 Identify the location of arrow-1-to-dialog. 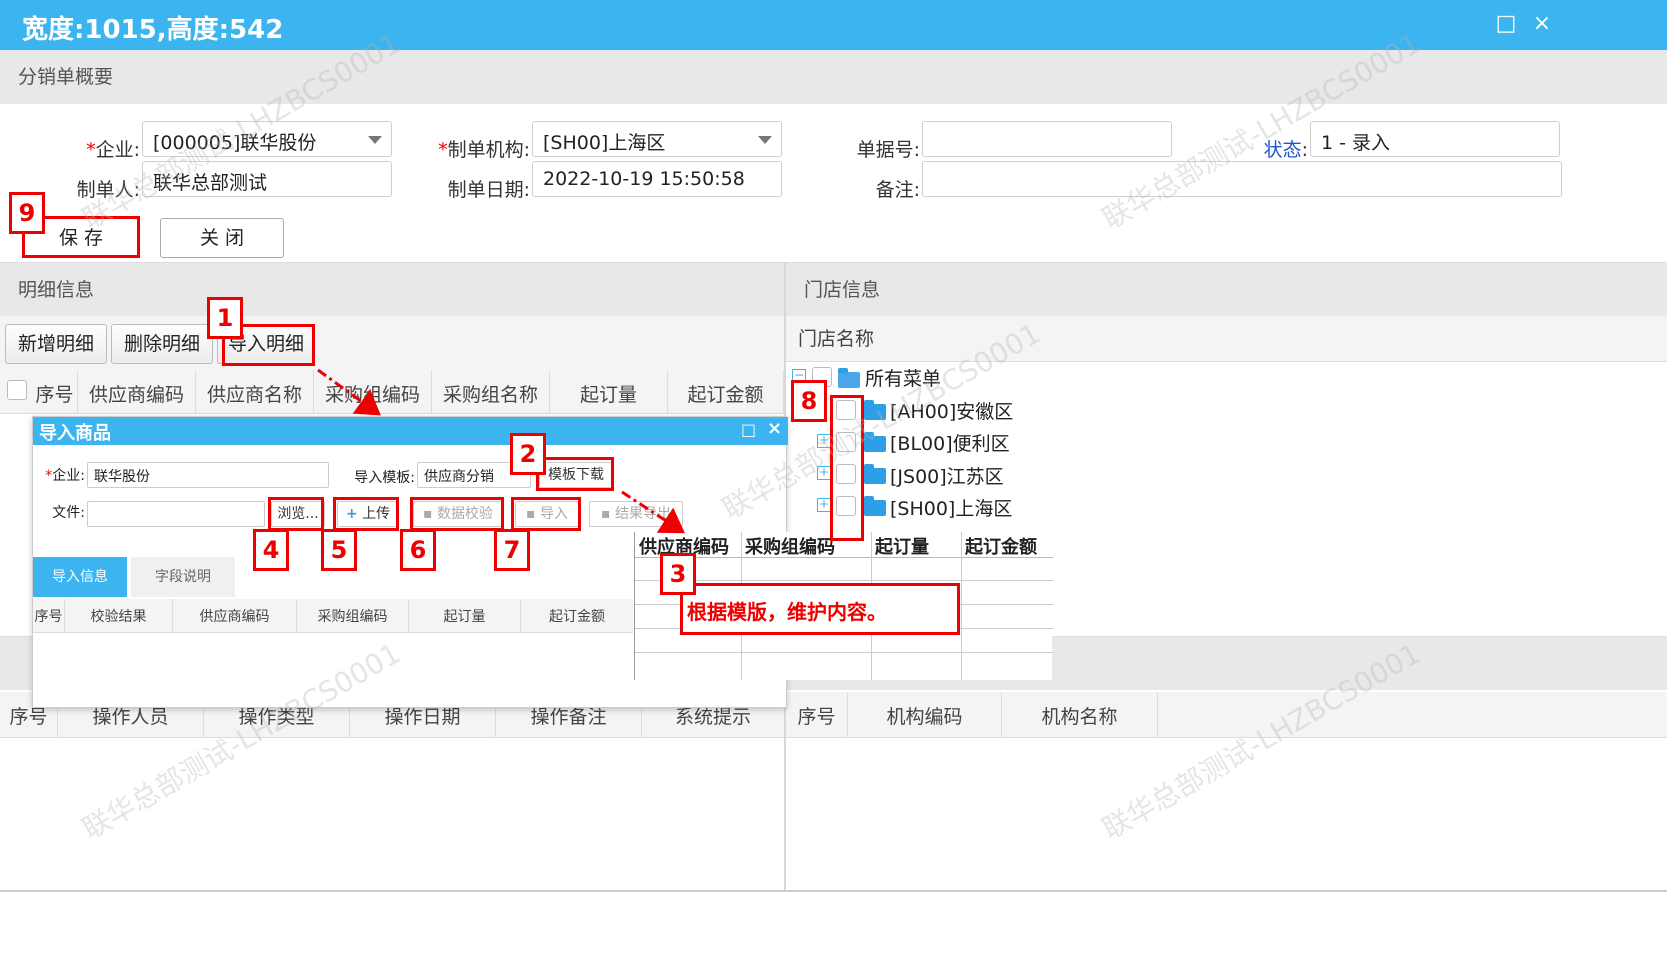
(349, 392).